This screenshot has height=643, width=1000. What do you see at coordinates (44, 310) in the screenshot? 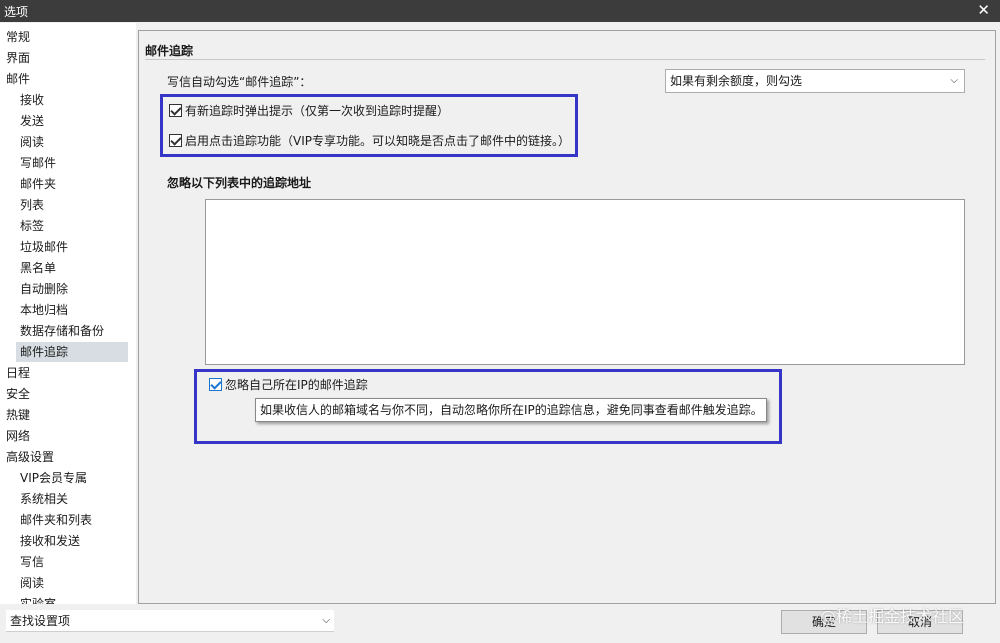
I see `sidebar-item-local-archive: 本地归档` at bounding box center [44, 310].